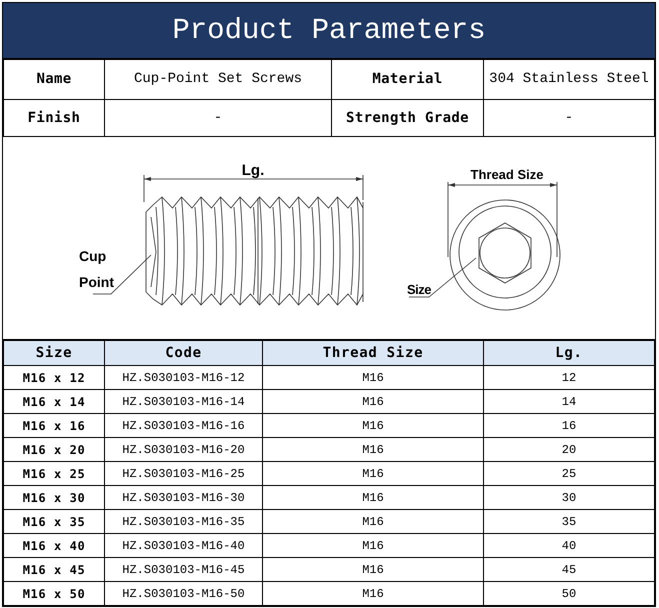  Describe the element at coordinates (569, 474) in the screenshot. I see `table-cell: 25` at that location.